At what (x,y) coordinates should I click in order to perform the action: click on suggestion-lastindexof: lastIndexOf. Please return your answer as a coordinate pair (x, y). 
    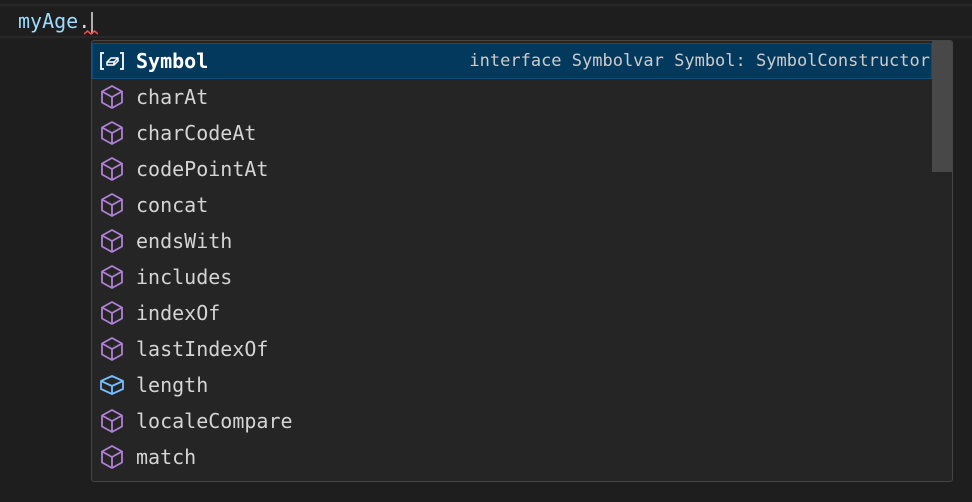
    Looking at the image, I should click on (512, 349).